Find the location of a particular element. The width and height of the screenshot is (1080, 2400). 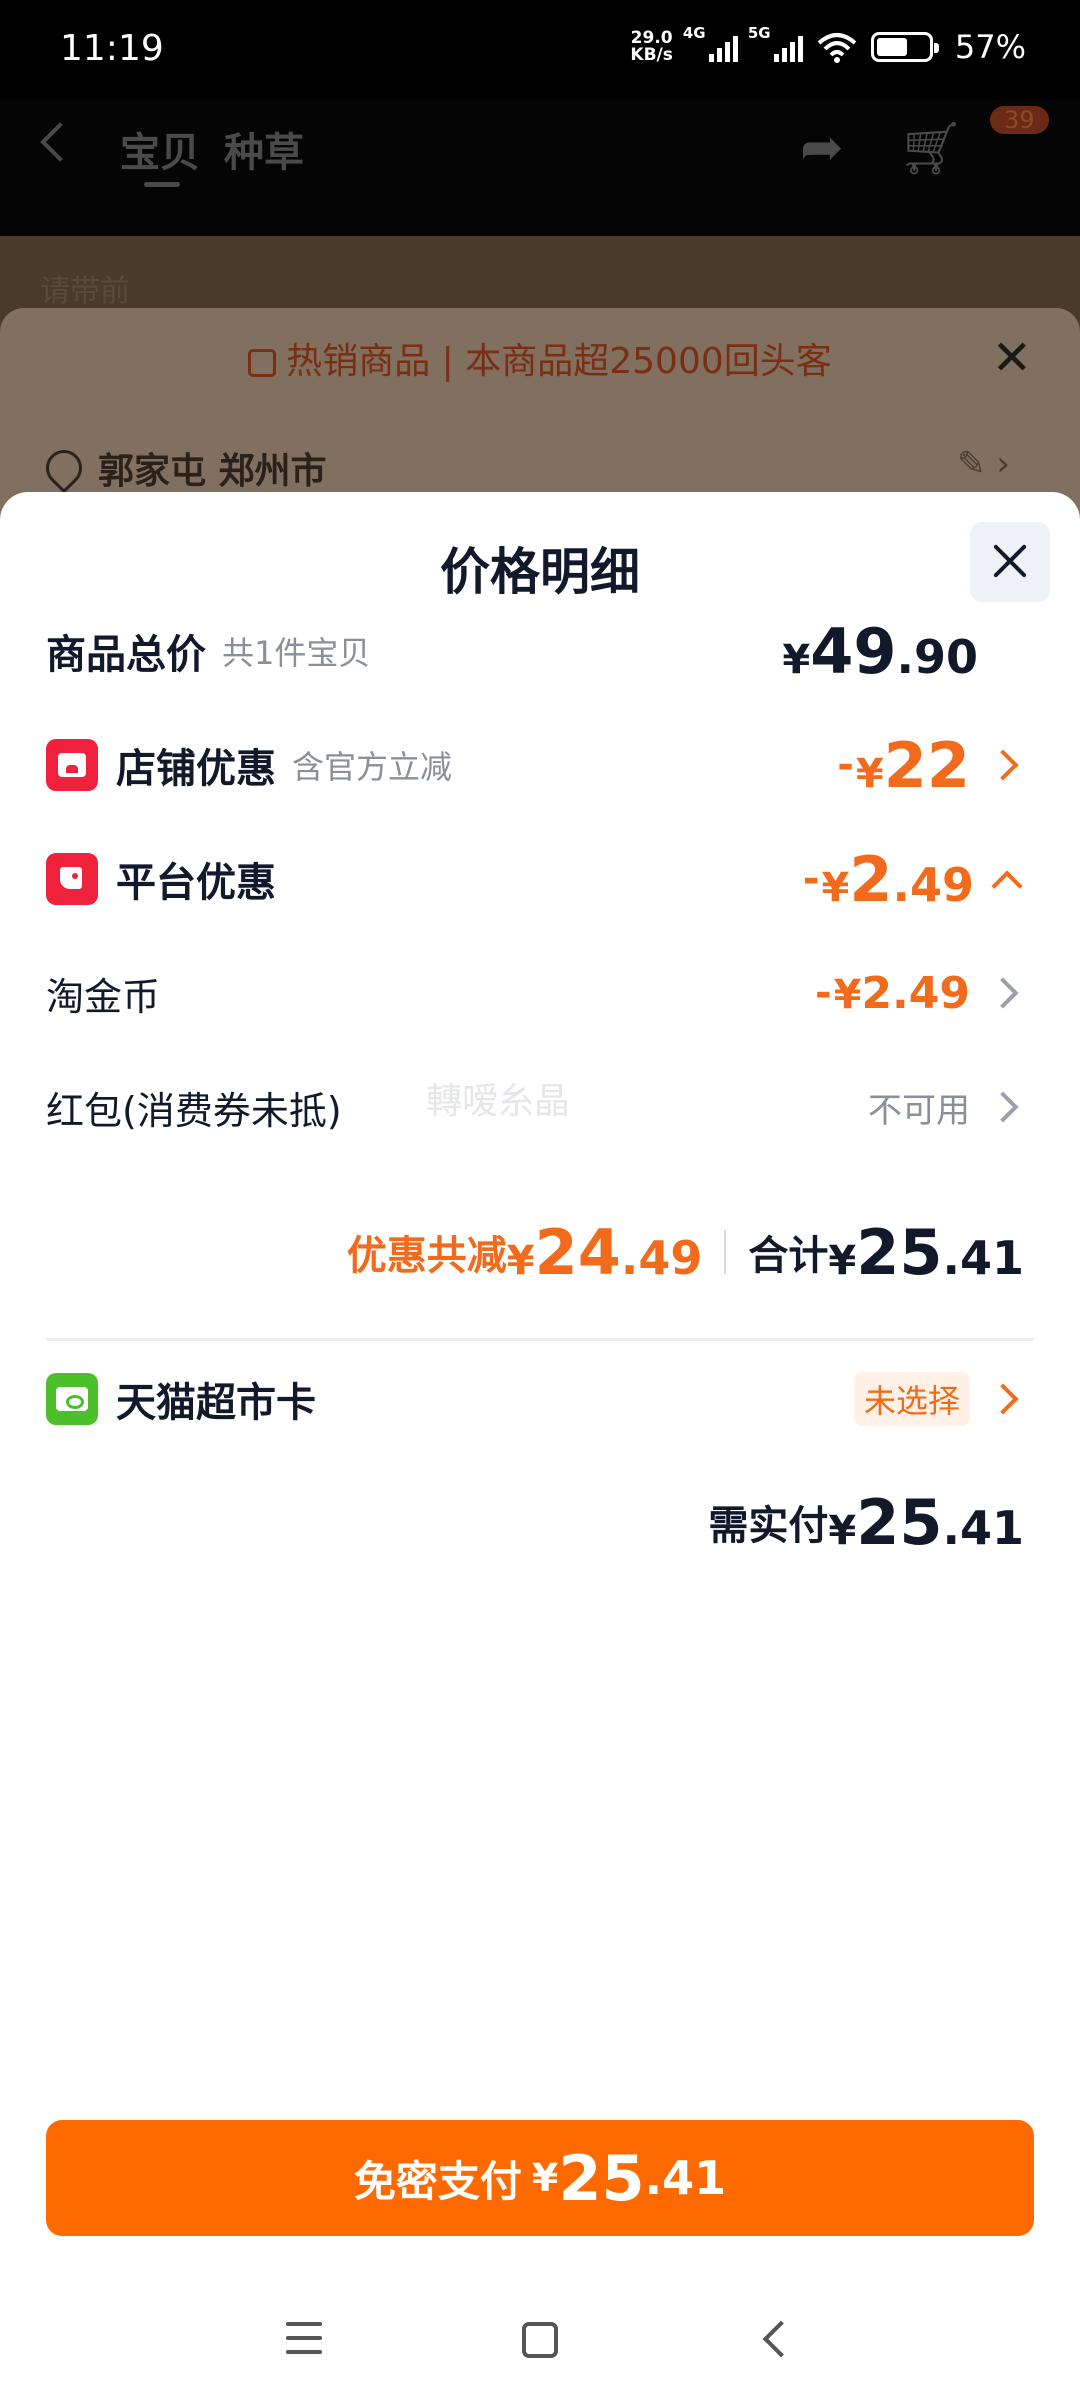

tab-baobei: 宝贝 is located at coordinates (160, 149).